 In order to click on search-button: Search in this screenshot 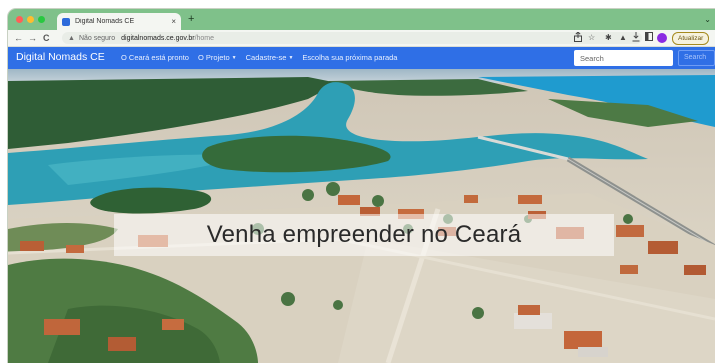, I will do `click(696, 58)`.